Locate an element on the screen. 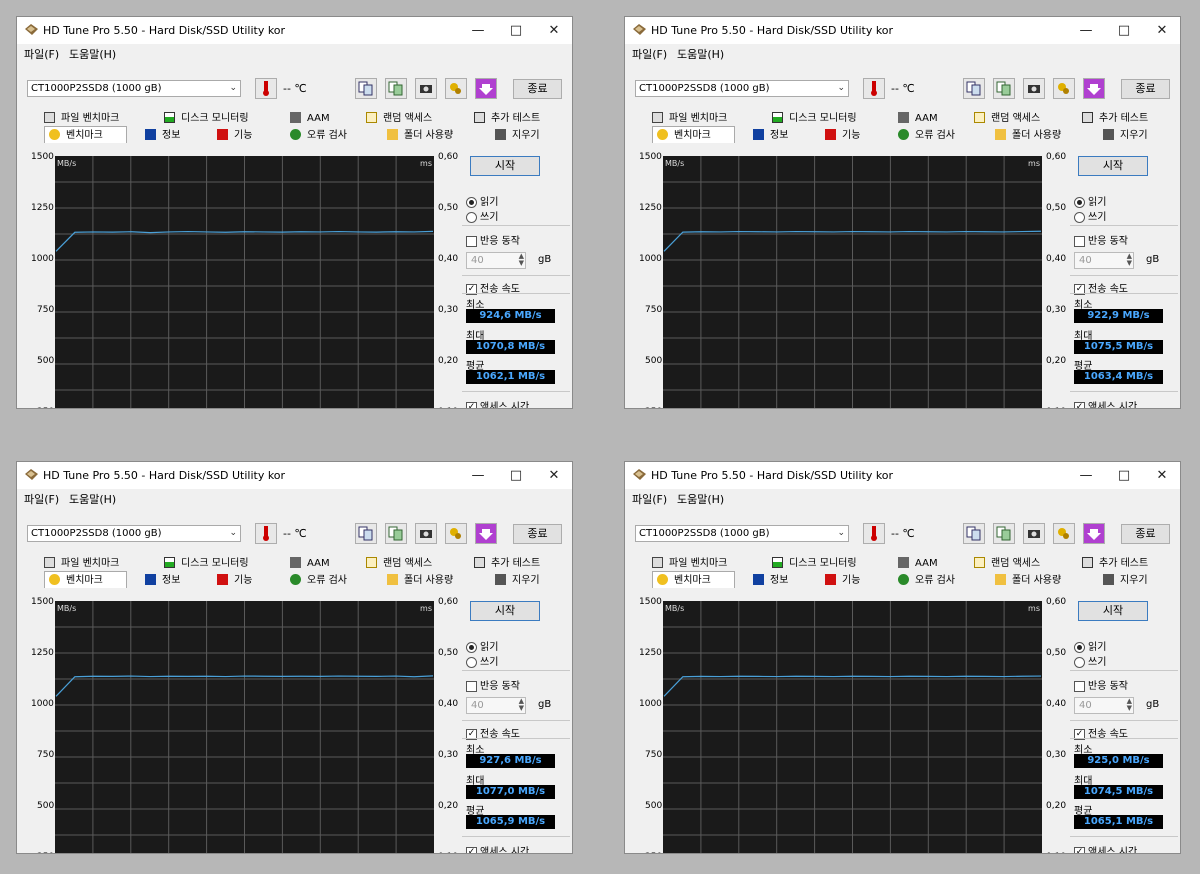 Image resolution: width=1200 pixels, height=874 pixels. exit-button: 종료 is located at coordinates (1145, 534).